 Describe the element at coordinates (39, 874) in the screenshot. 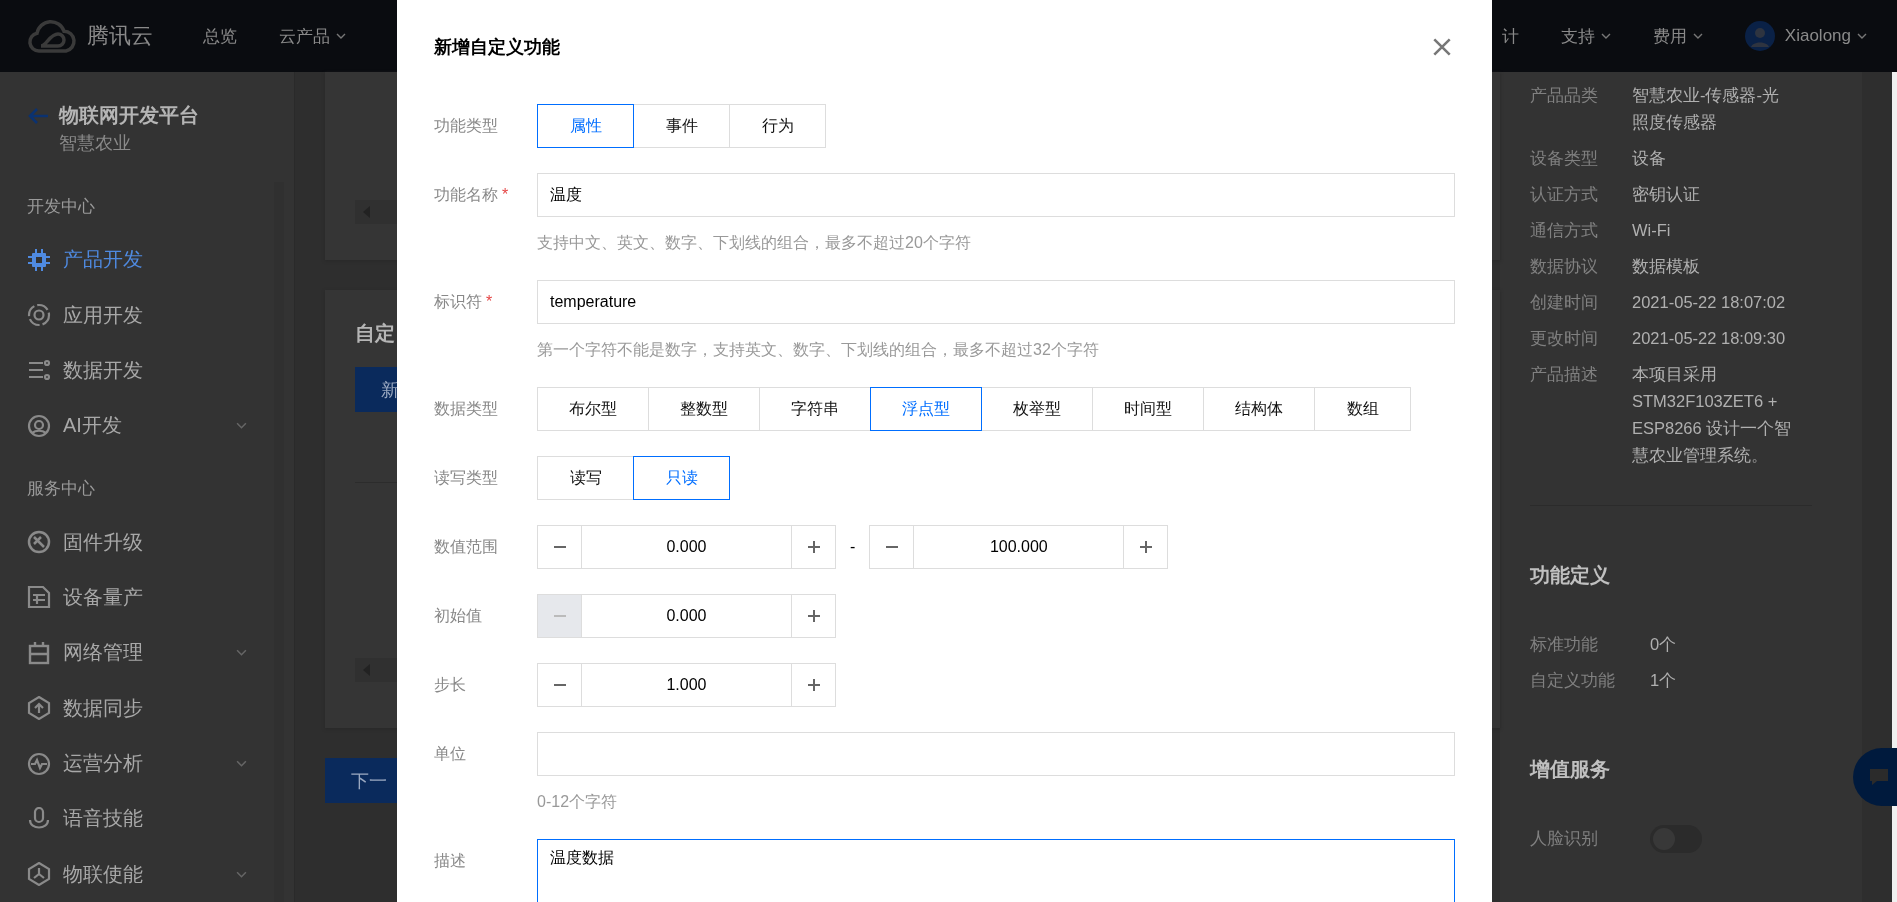

I see `network-icon` at that location.